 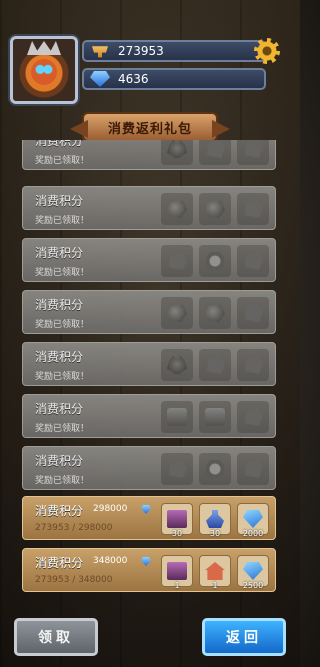 I want to click on row-points: 348000, so click(x=110, y=561).